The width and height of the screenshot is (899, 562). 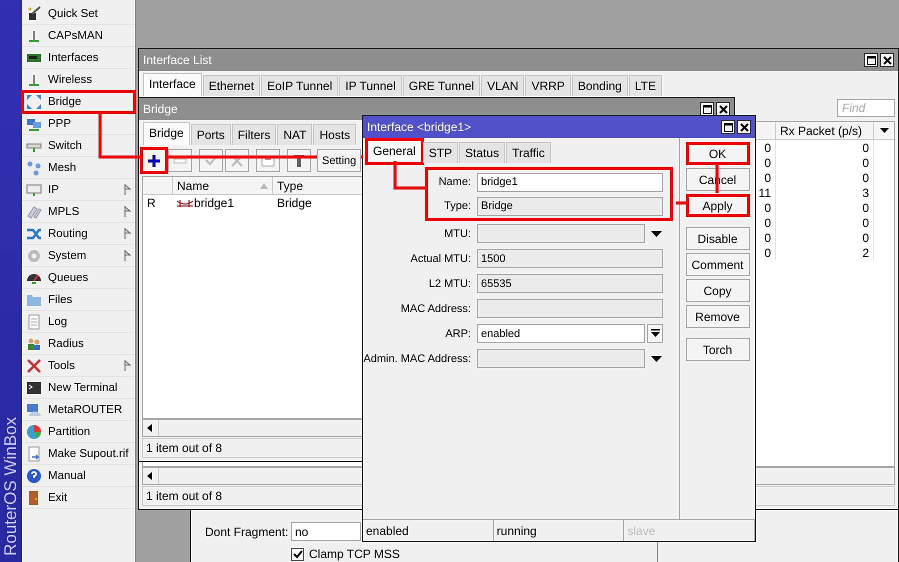 What do you see at coordinates (245, 531) in the screenshot?
I see `field-label: Dont Fragment:` at bounding box center [245, 531].